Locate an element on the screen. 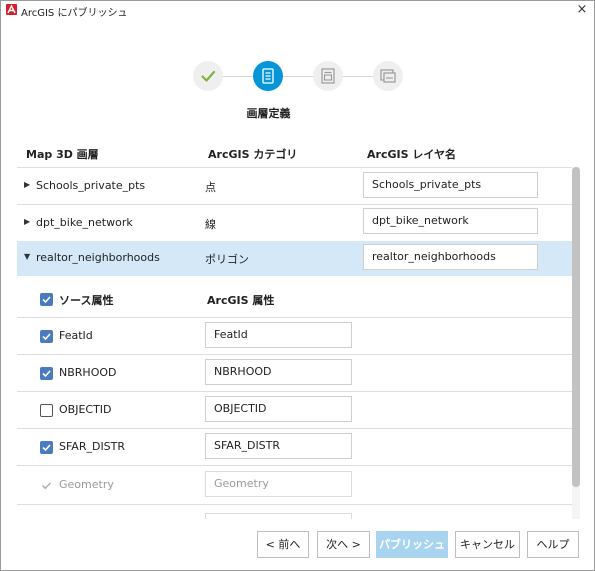 The width and height of the screenshot is (595, 571). attribute-checkbox-disabled is located at coordinates (46, 485).